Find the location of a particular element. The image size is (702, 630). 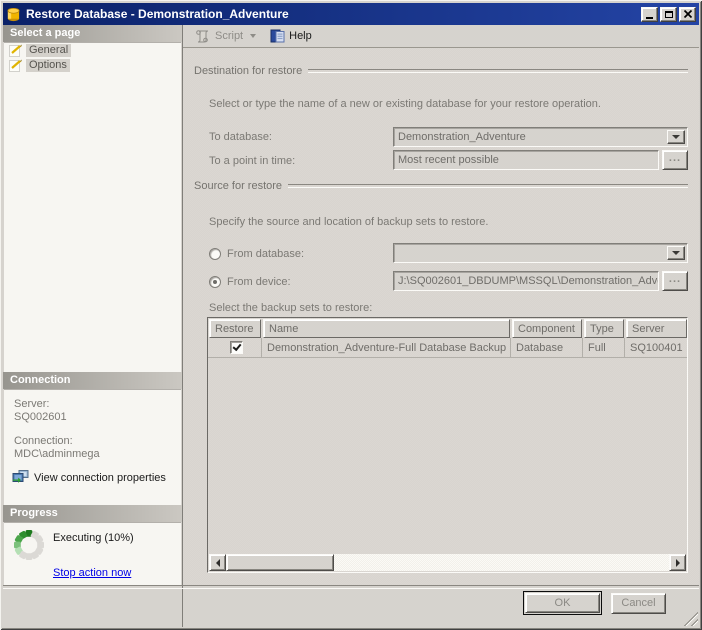

maximize-icon is located at coordinates (668, 14).